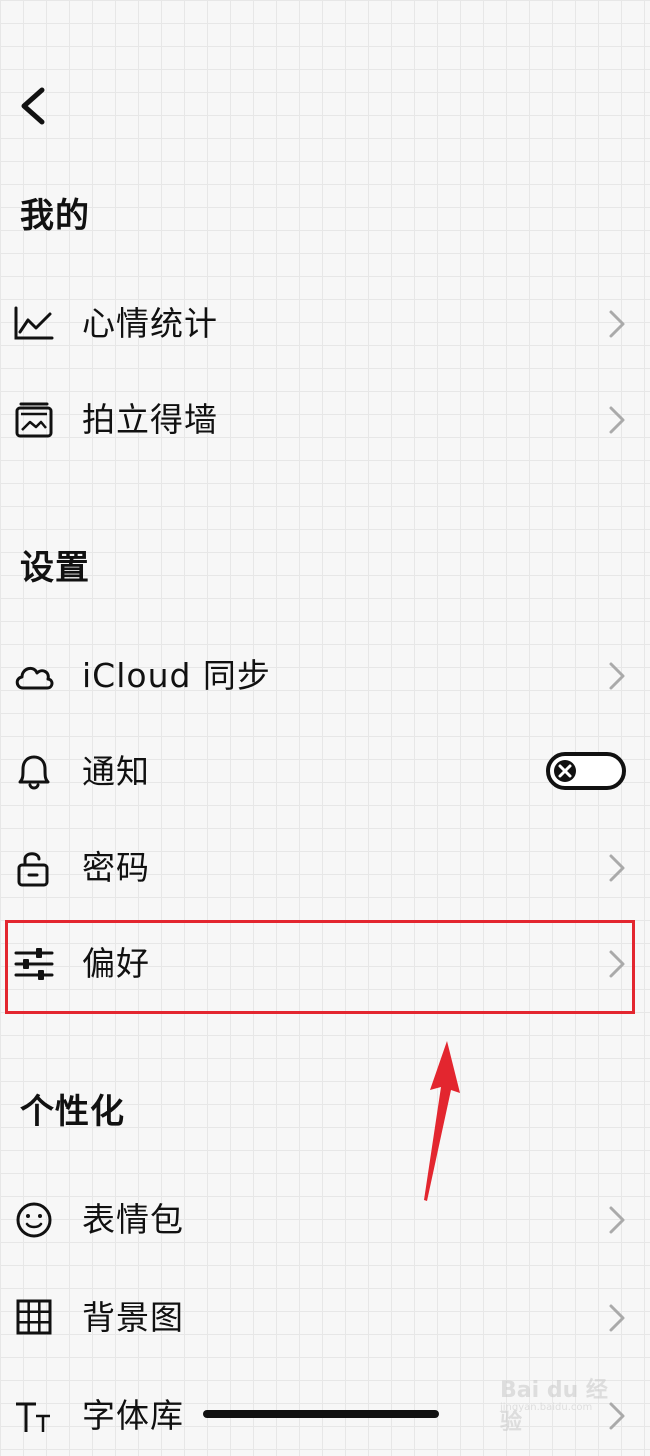 This screenshot has width=650, height=1456. I want to click on baidu-watermark: Bai du 经验 jingyan.baidu.com, so click(560, 1398).